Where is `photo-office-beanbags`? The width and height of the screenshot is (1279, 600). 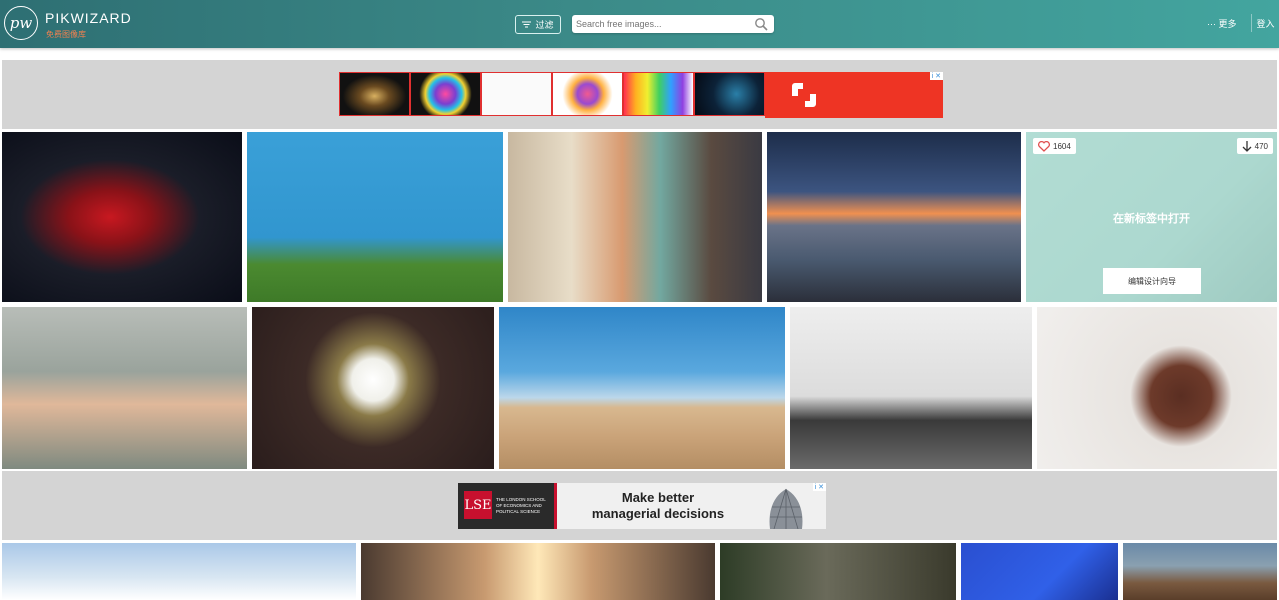 photo-office-beanbags is located at coordinates (375, 217).